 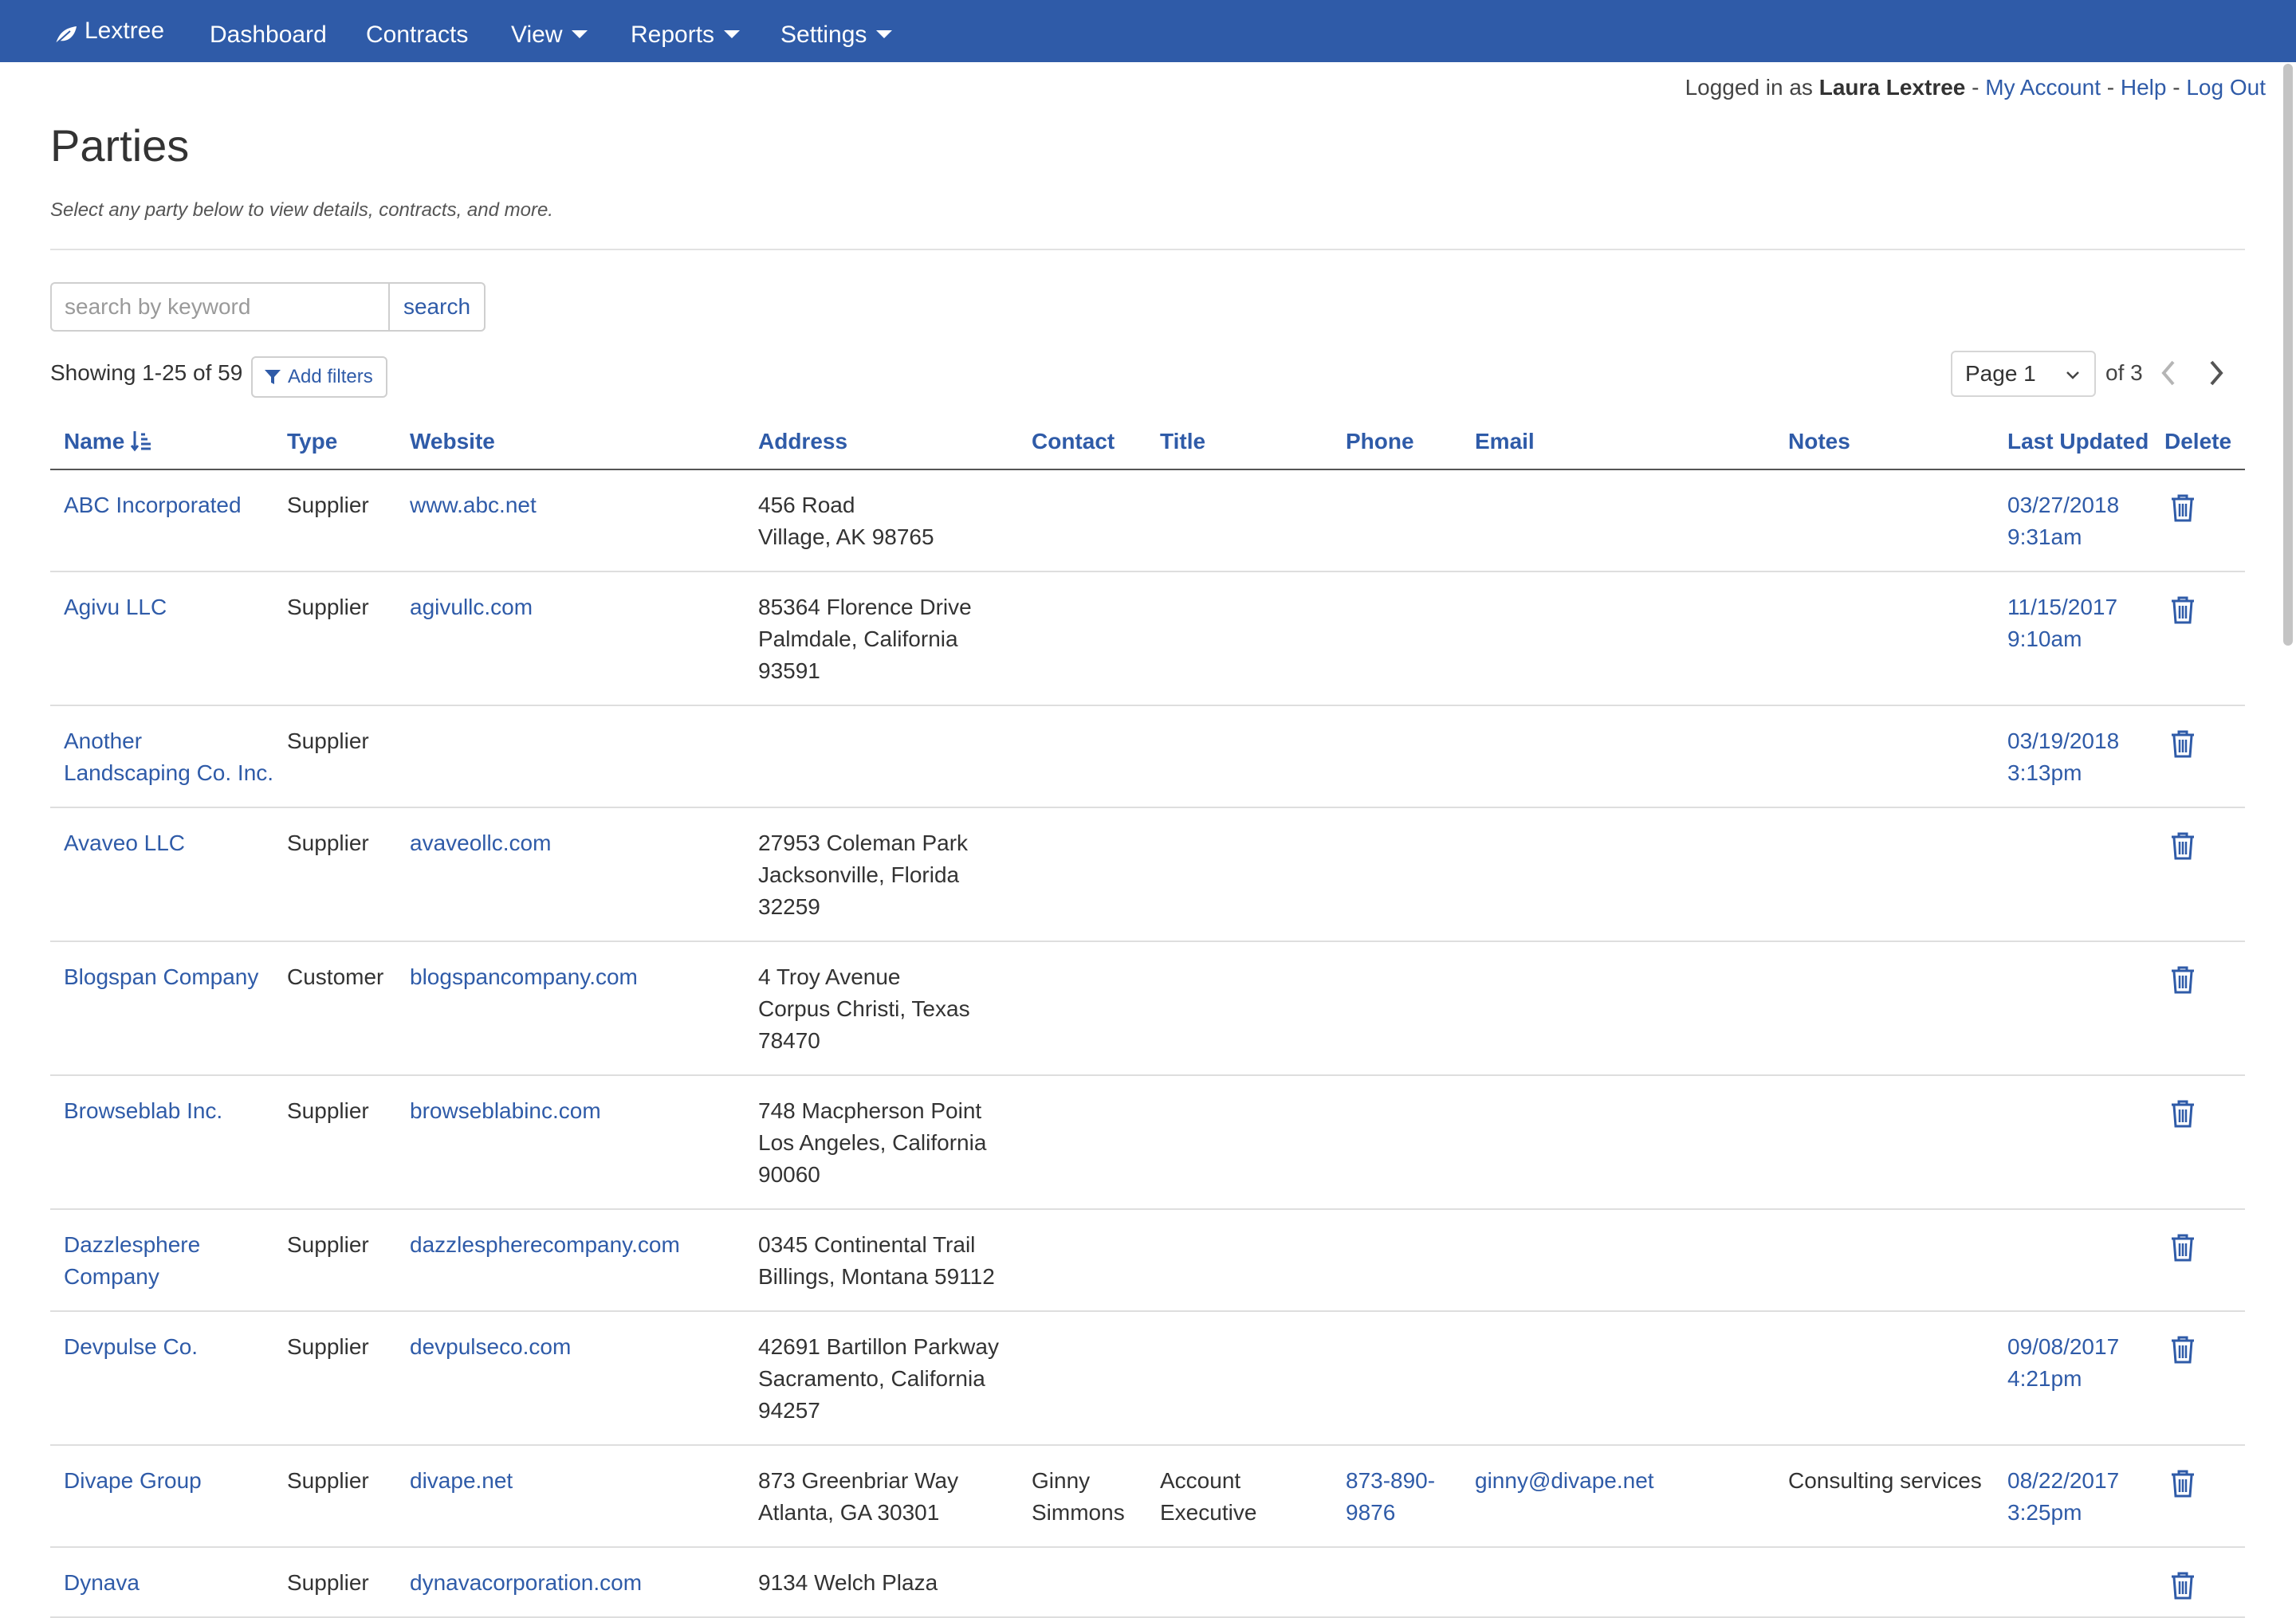 What do you see at coordinates (789, 906) in the screenshot?
I see `party-address-line: 32259` at bounding box center [789, 906].